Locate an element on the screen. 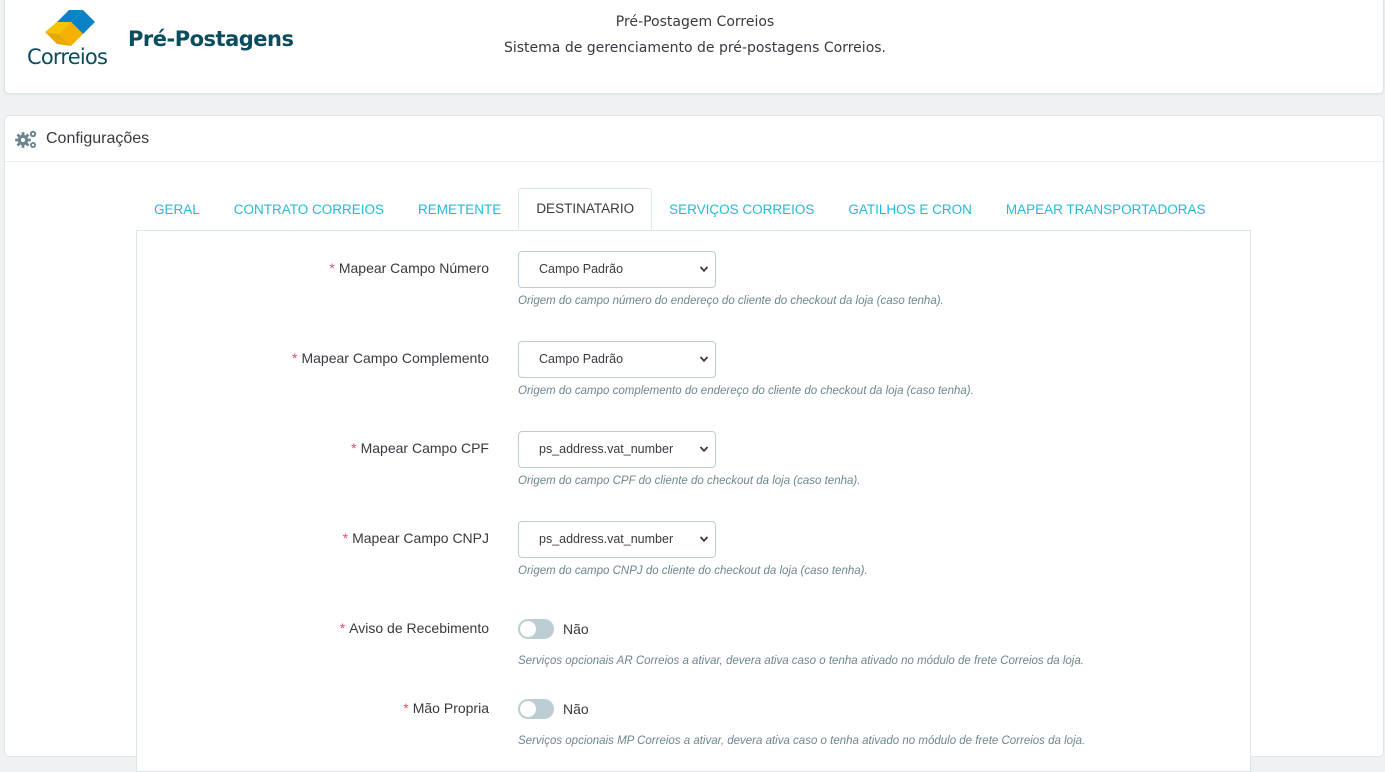 Image resolution: width=1385 pixels, height=772 pixels. field-label-text: Aviso de Recebimento is located at coordinates (419, 628).